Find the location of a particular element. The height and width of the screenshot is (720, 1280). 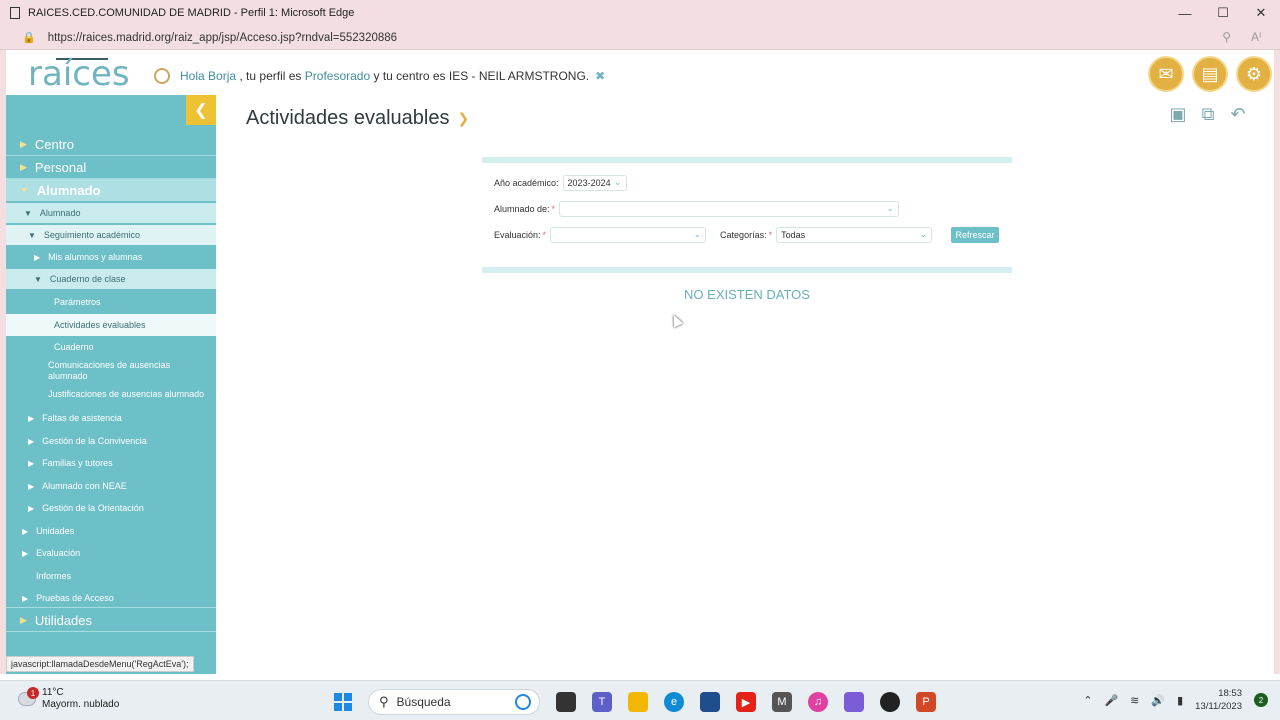

youtube-icon: ▶ is located at coordinates (746, 702).